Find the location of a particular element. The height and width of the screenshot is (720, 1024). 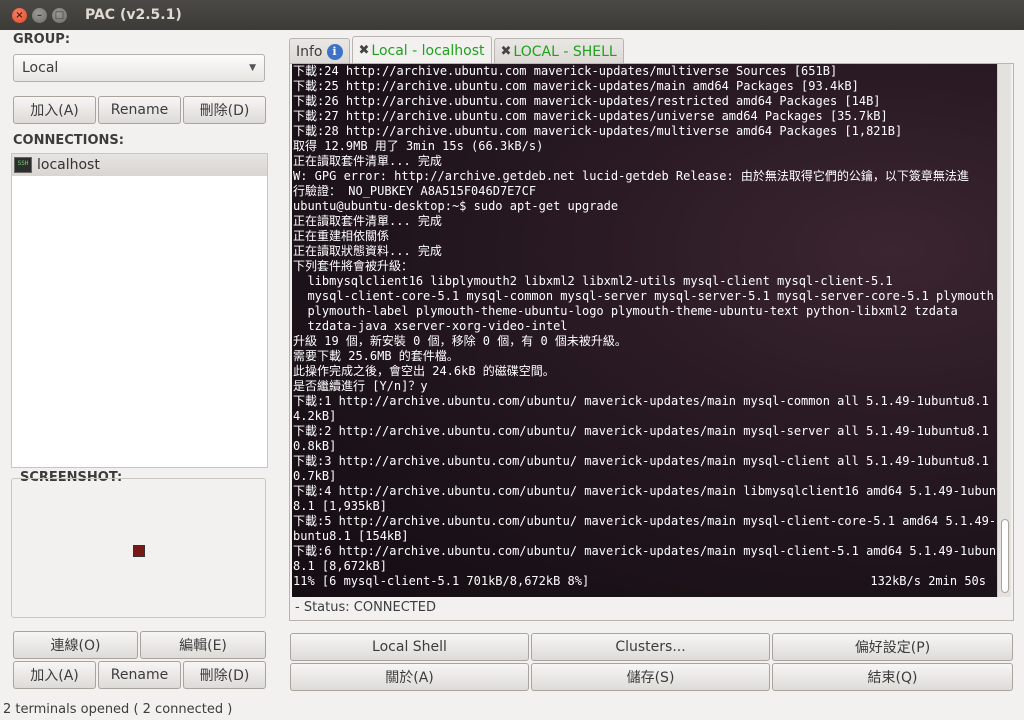

connection-add-button: 加入(A) is located at coordinates (54, 675).